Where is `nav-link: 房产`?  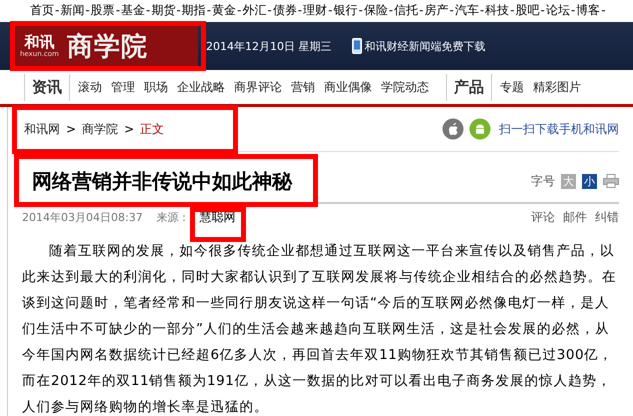
nav-link: 房产 is located at coordinates (436, 12).